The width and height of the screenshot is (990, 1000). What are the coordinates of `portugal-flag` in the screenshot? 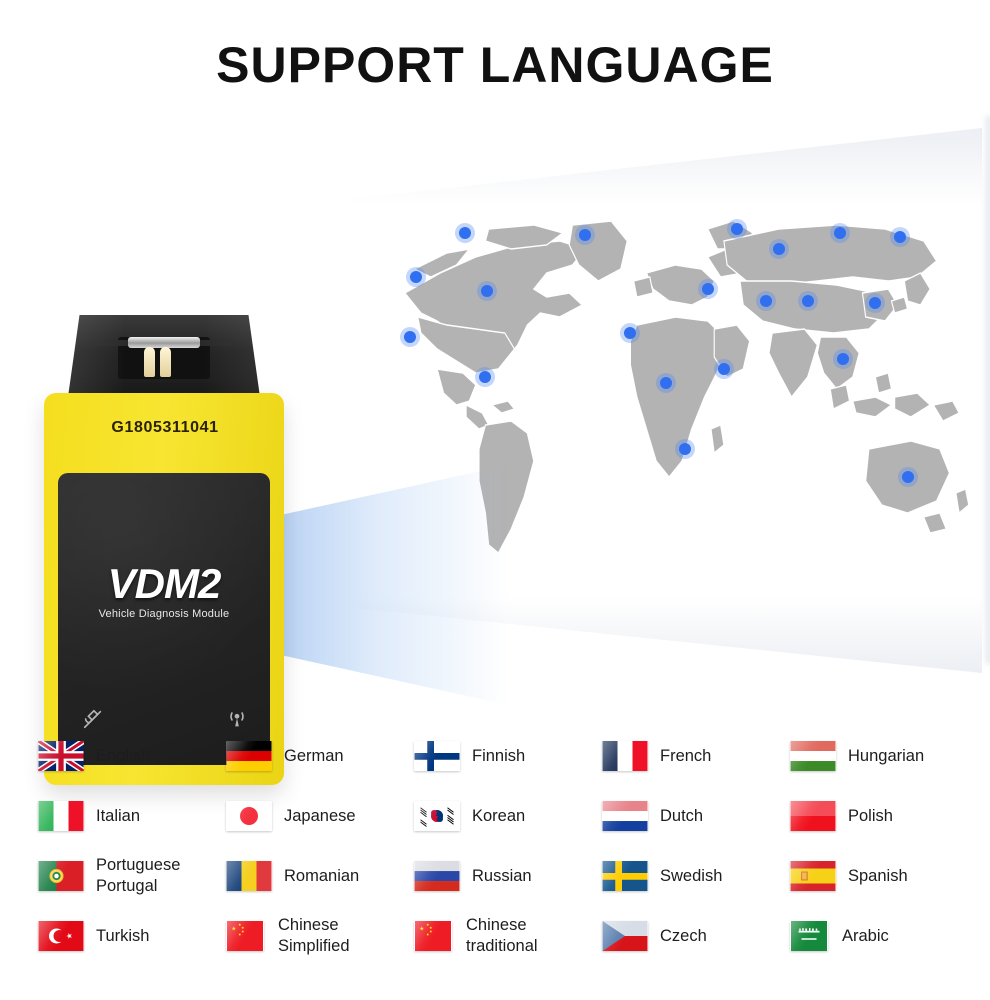 It's located at (61, 876).